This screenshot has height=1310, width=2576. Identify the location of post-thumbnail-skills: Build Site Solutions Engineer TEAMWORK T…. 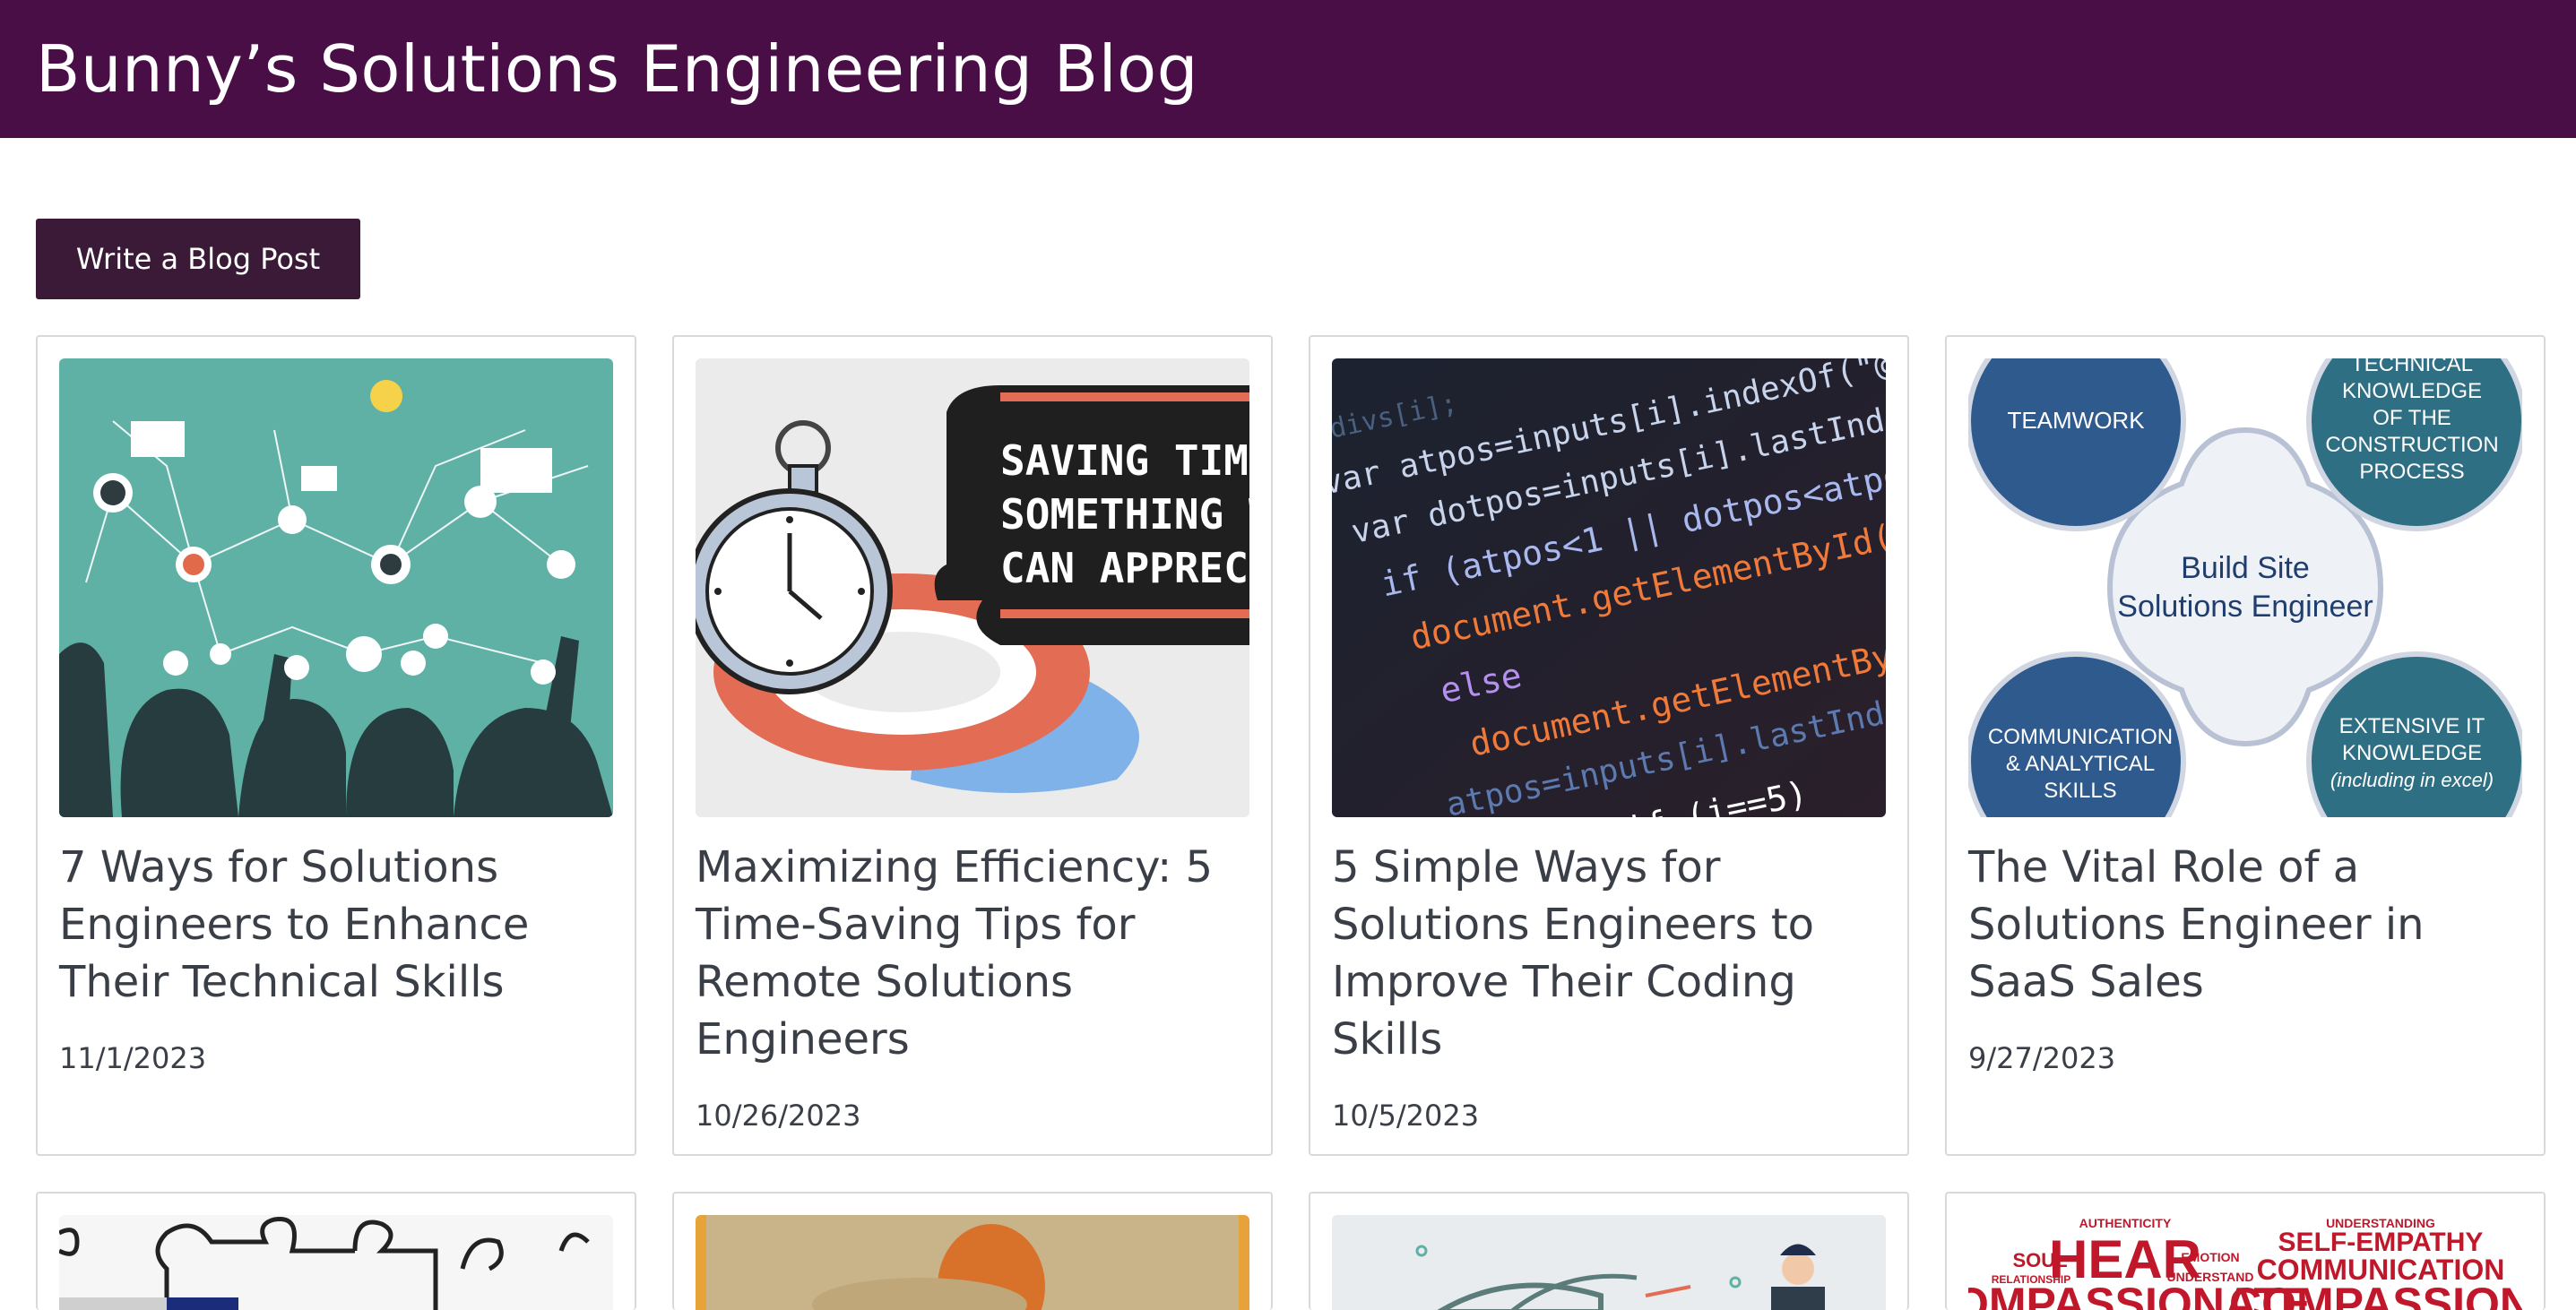
(2245, 587).